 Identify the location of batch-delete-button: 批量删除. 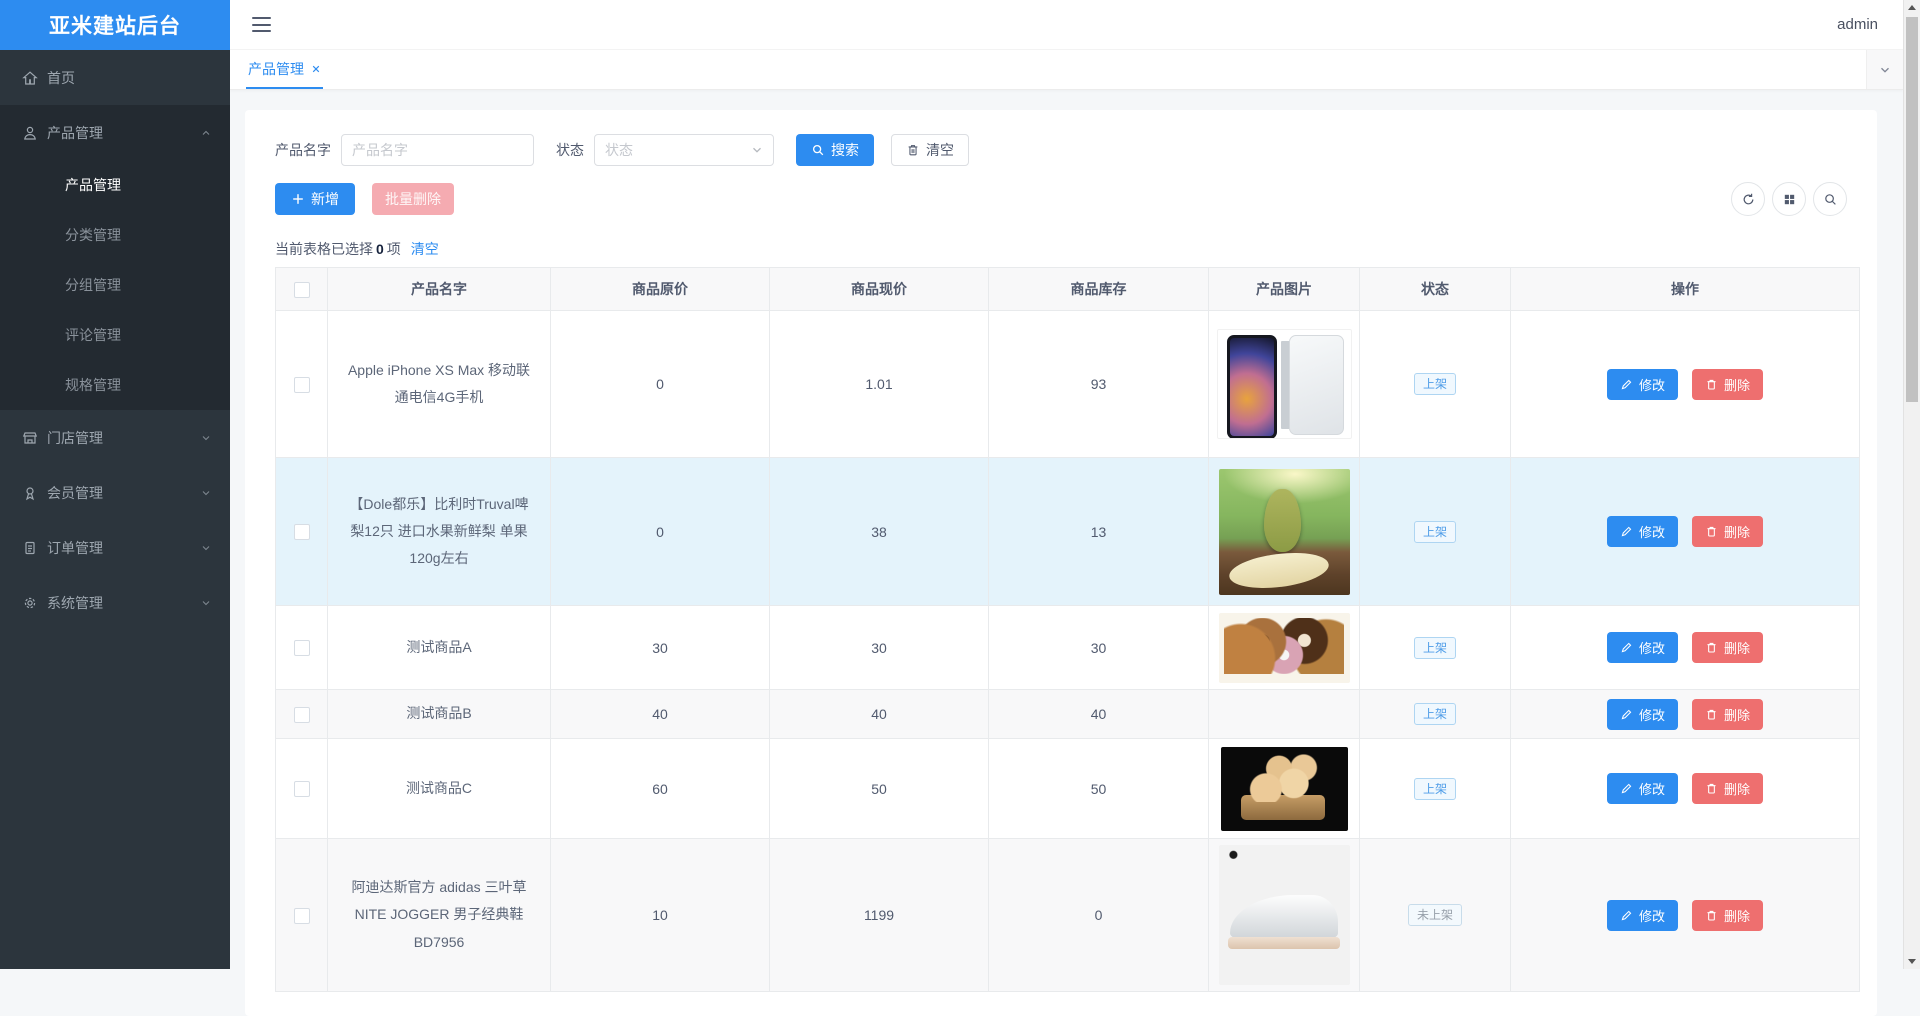
(413, 199).